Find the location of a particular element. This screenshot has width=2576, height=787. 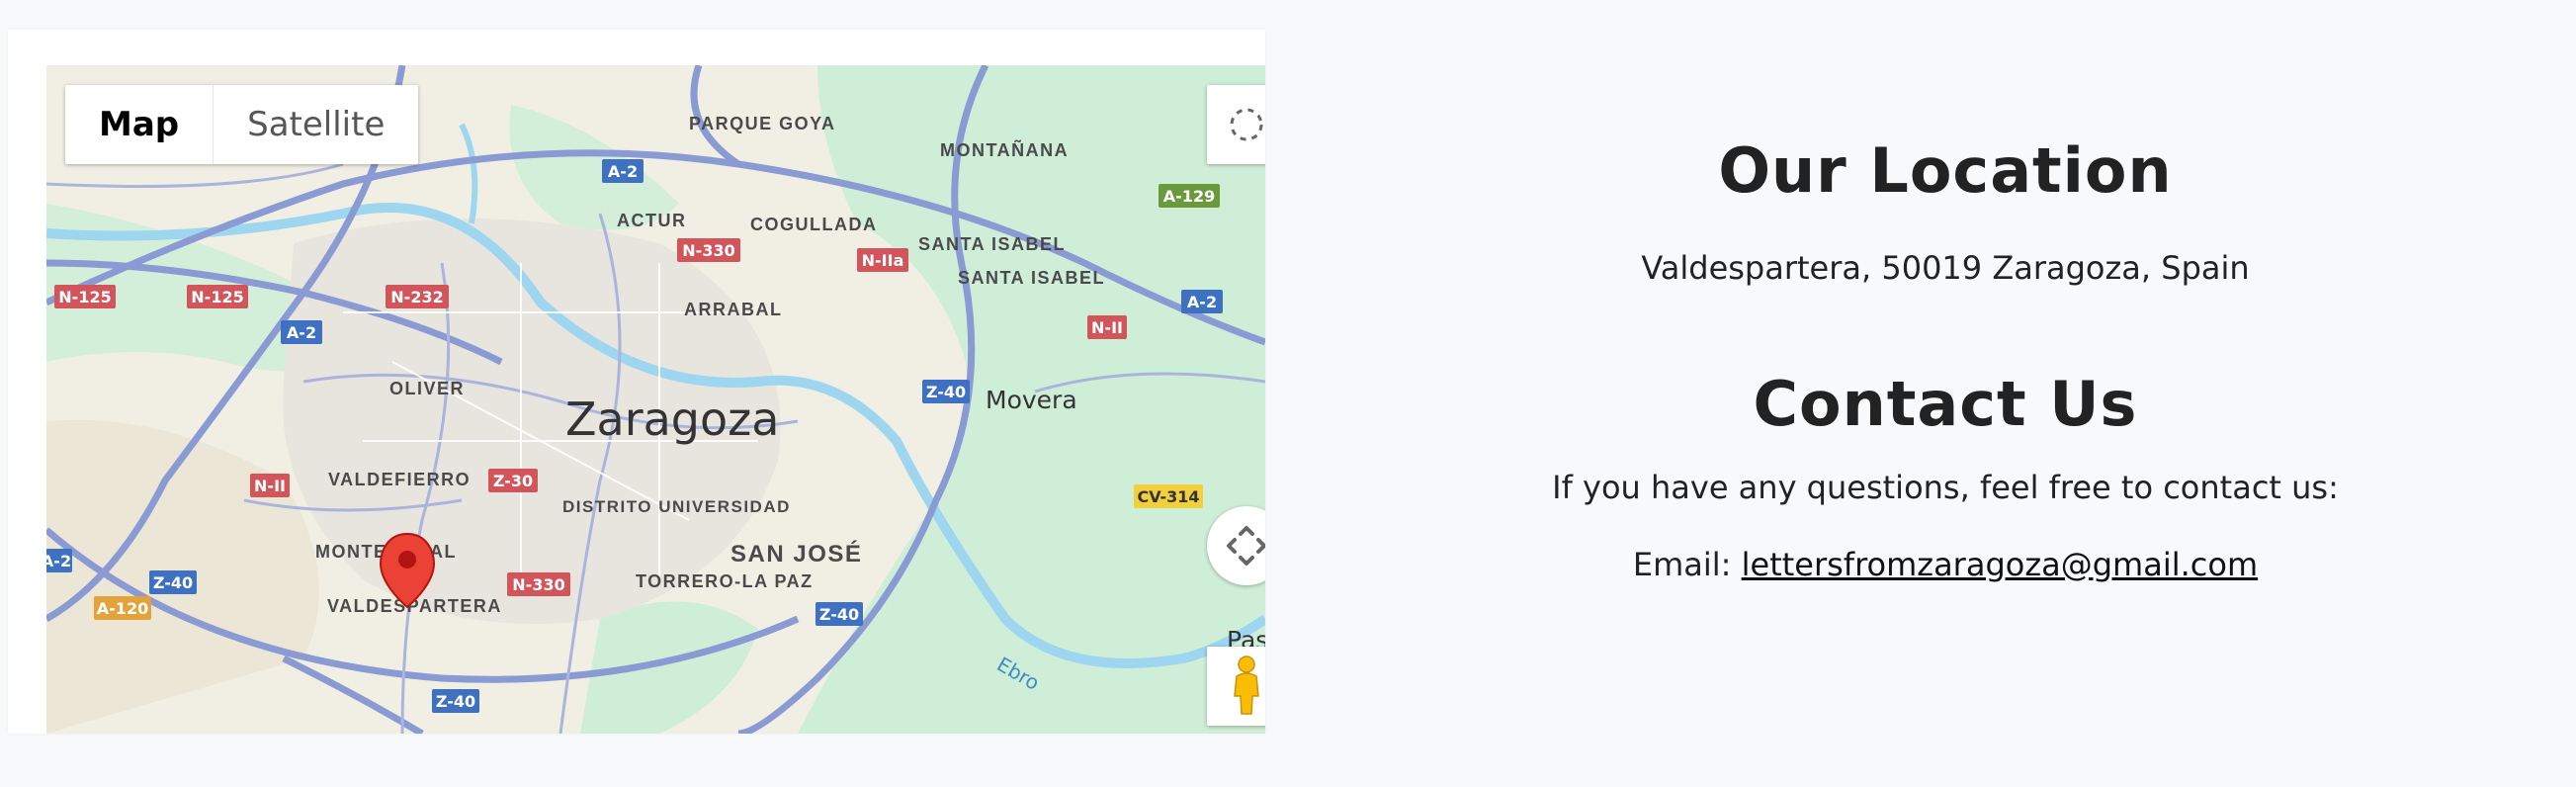

shield-n330-bottom: N-330 is located at coordinates (538, 584).